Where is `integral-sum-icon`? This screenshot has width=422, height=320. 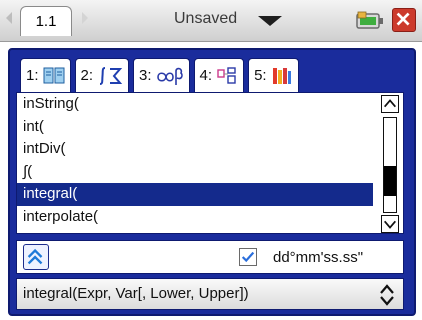 integral-sum-icon is located at coordinates (111, 75).